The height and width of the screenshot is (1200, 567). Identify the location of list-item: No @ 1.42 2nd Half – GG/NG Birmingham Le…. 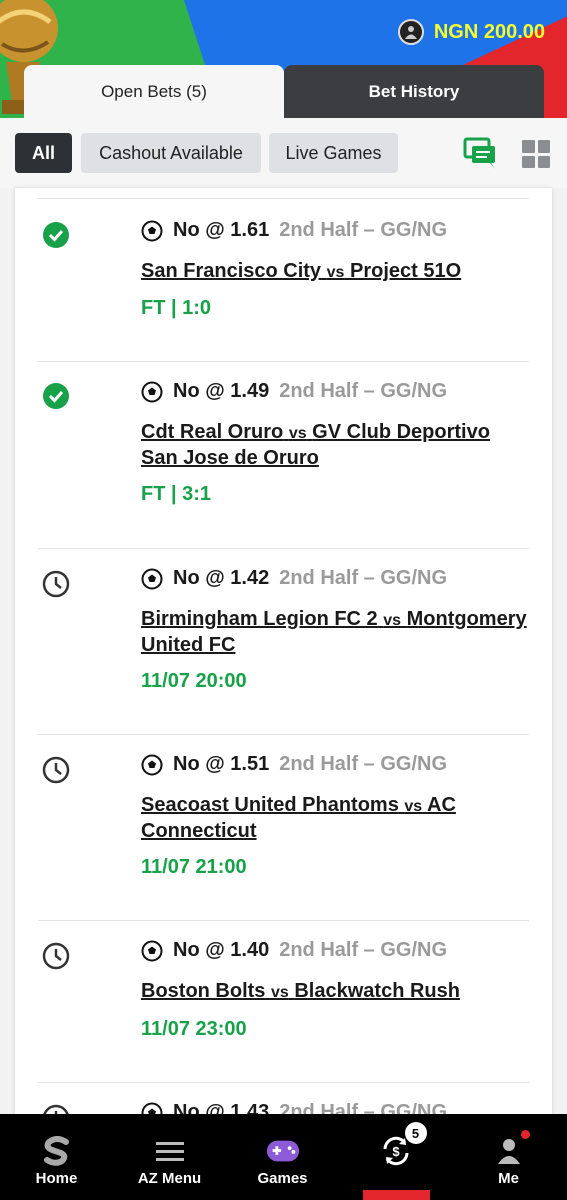
(283, 641).